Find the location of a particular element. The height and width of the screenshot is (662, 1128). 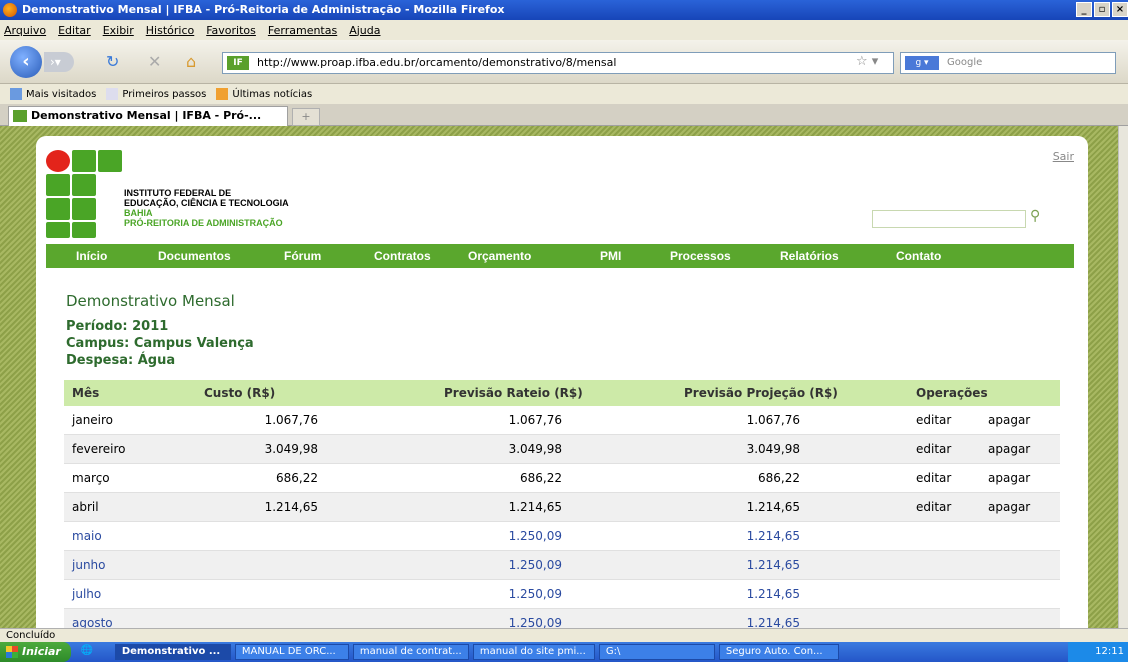

table-row: maio 1.250,09 1.214,65 is located at coordinates (562, 536).